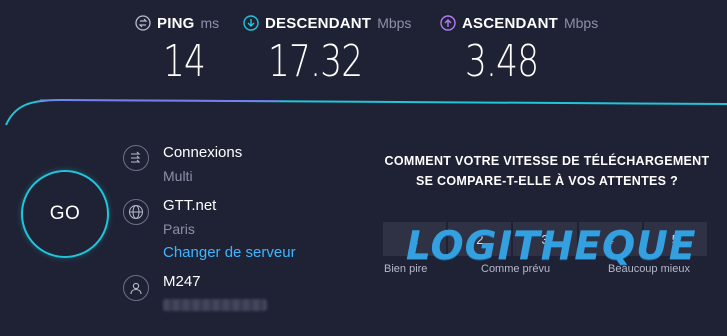  I want to click on go-label: GO, so click(65, 213).